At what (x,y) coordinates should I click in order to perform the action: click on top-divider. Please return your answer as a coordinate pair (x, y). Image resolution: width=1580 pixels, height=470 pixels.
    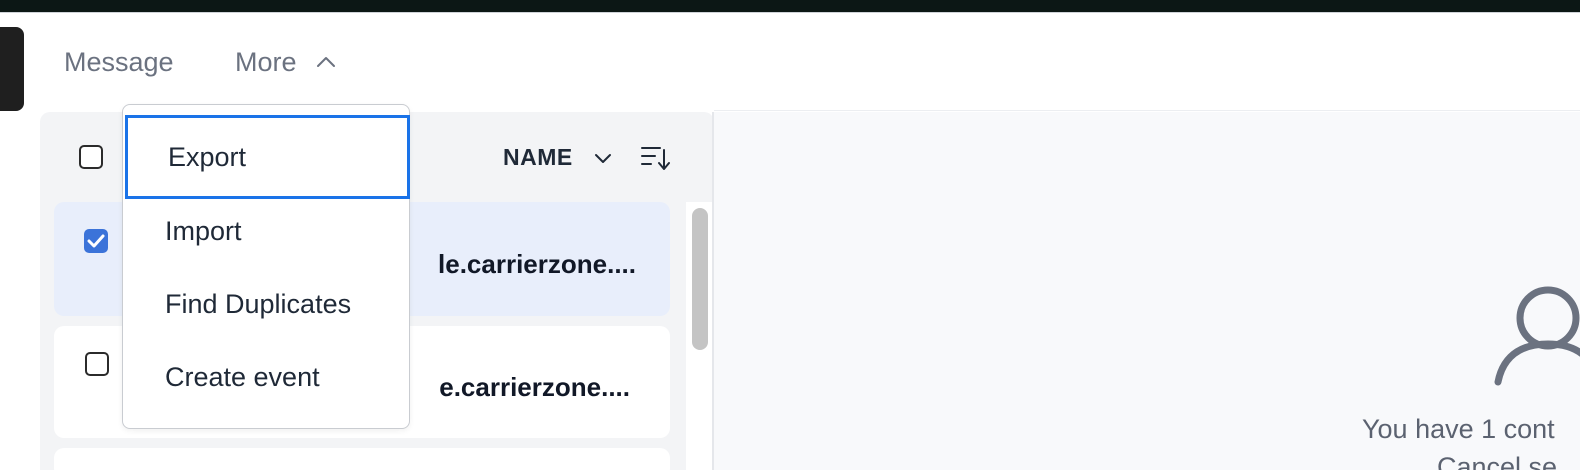
    Looking at the image, I should click on (790, 12).